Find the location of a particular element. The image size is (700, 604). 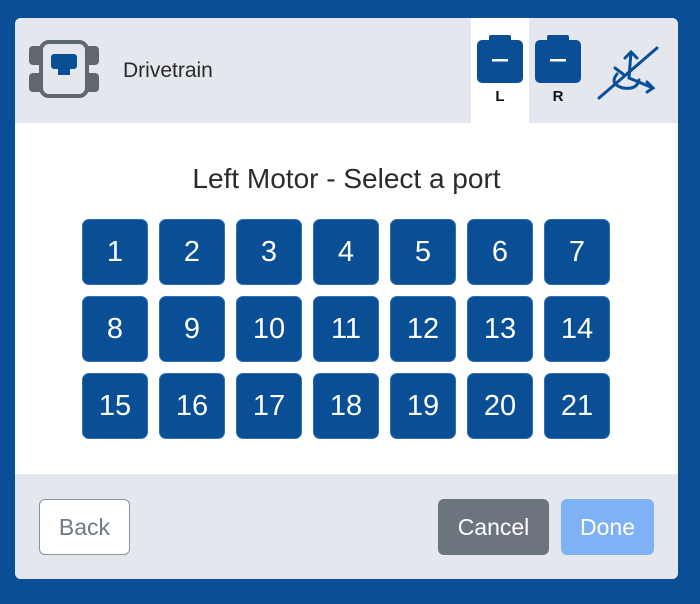

port-button-9: 9 is located at coordinates (192, 329).